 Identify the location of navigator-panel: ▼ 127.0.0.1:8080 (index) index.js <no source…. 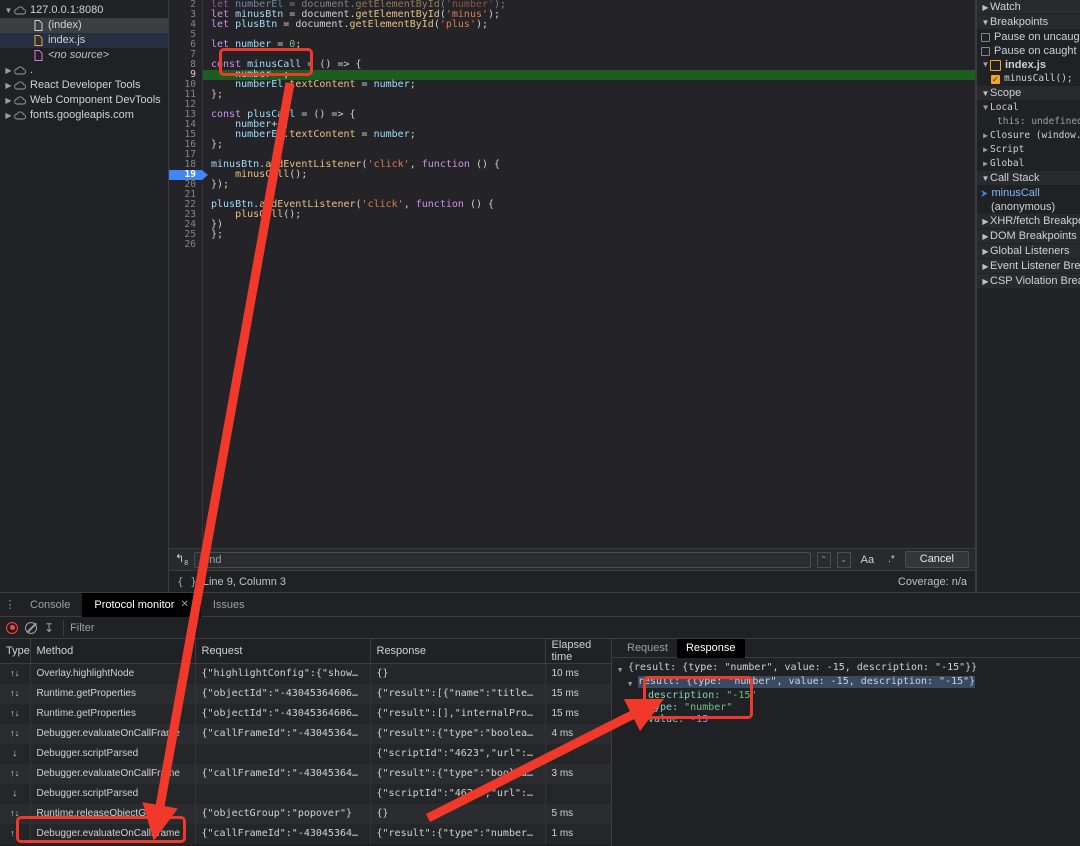
(84, 296).